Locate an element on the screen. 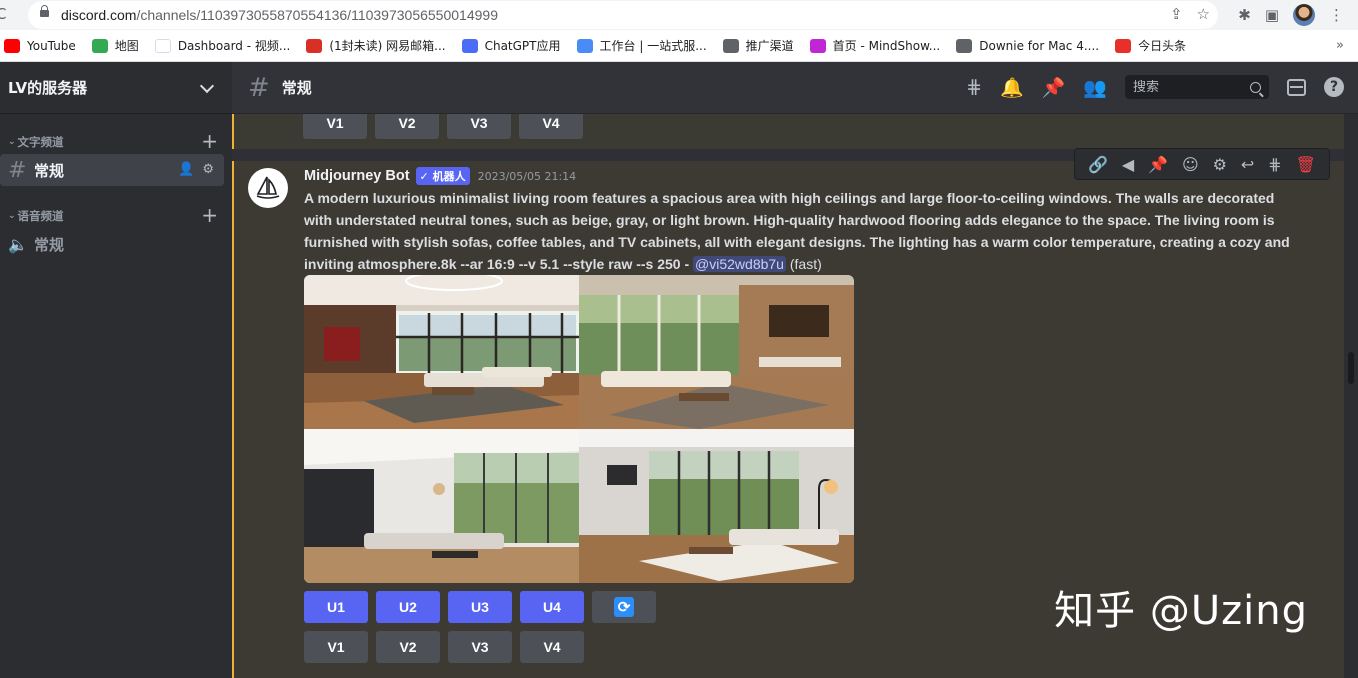 The width and height of the screenshot is (1358, 678). search-input is located at coordinates (1183, 87).